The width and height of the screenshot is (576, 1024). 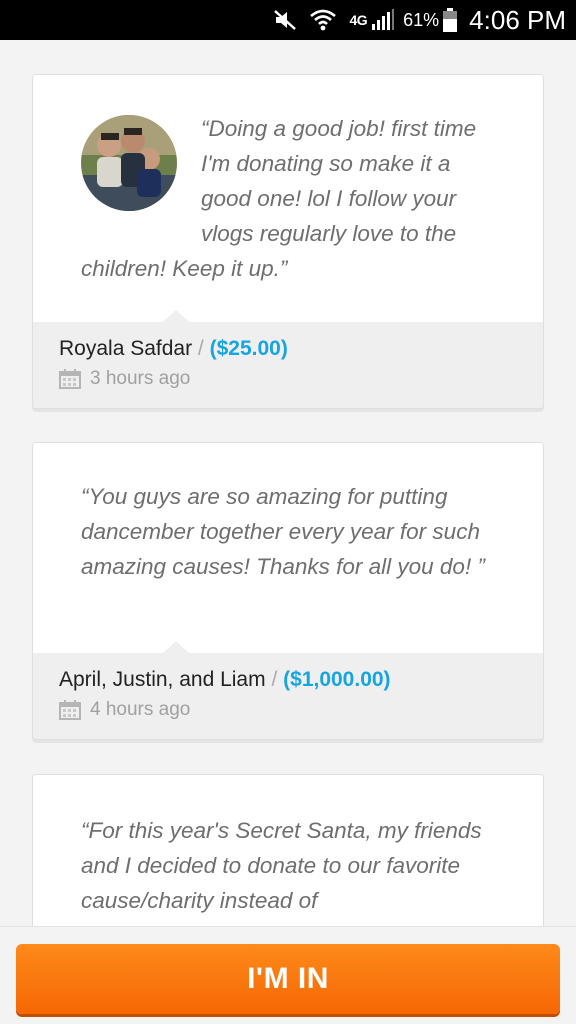 I want to click on timestamp-line: 4 hours ago, so click(x=288, y=710).